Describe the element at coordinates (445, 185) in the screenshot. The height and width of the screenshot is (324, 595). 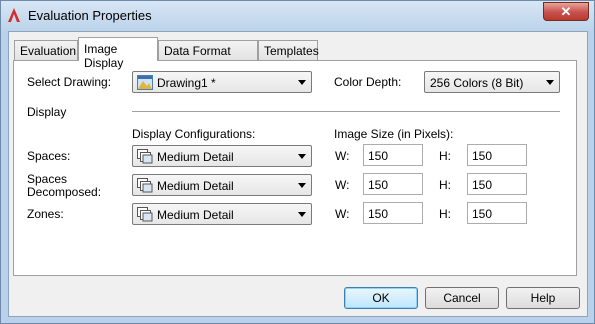
I see `spaces-decomposed-height-label: H:` at that location.